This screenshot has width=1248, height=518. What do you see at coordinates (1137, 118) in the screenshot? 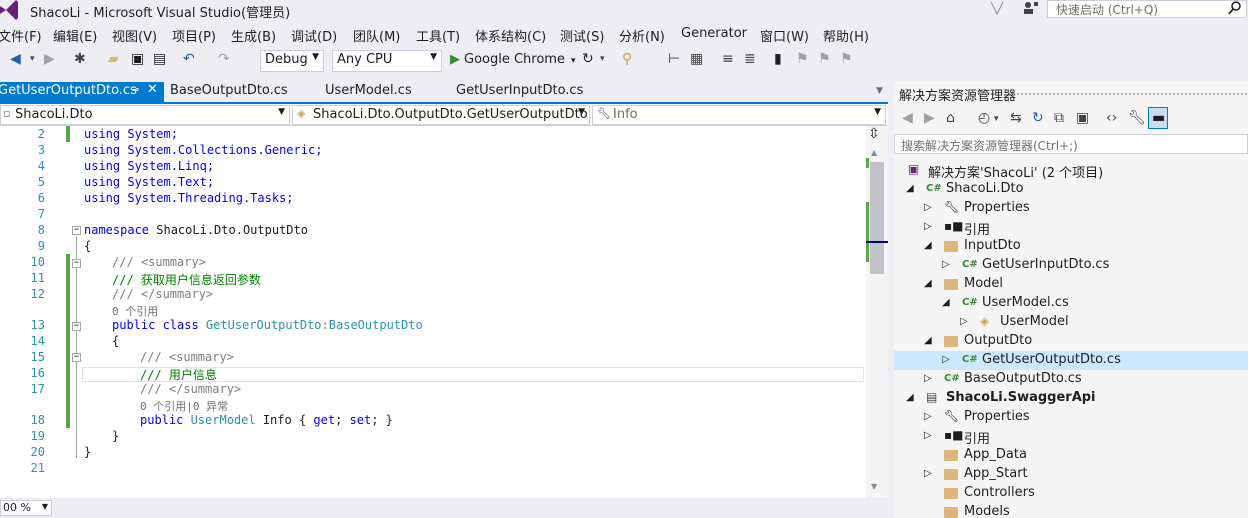
I see `properties-wrench-icon: 🔧︎` at bounding box center [1137, 118].